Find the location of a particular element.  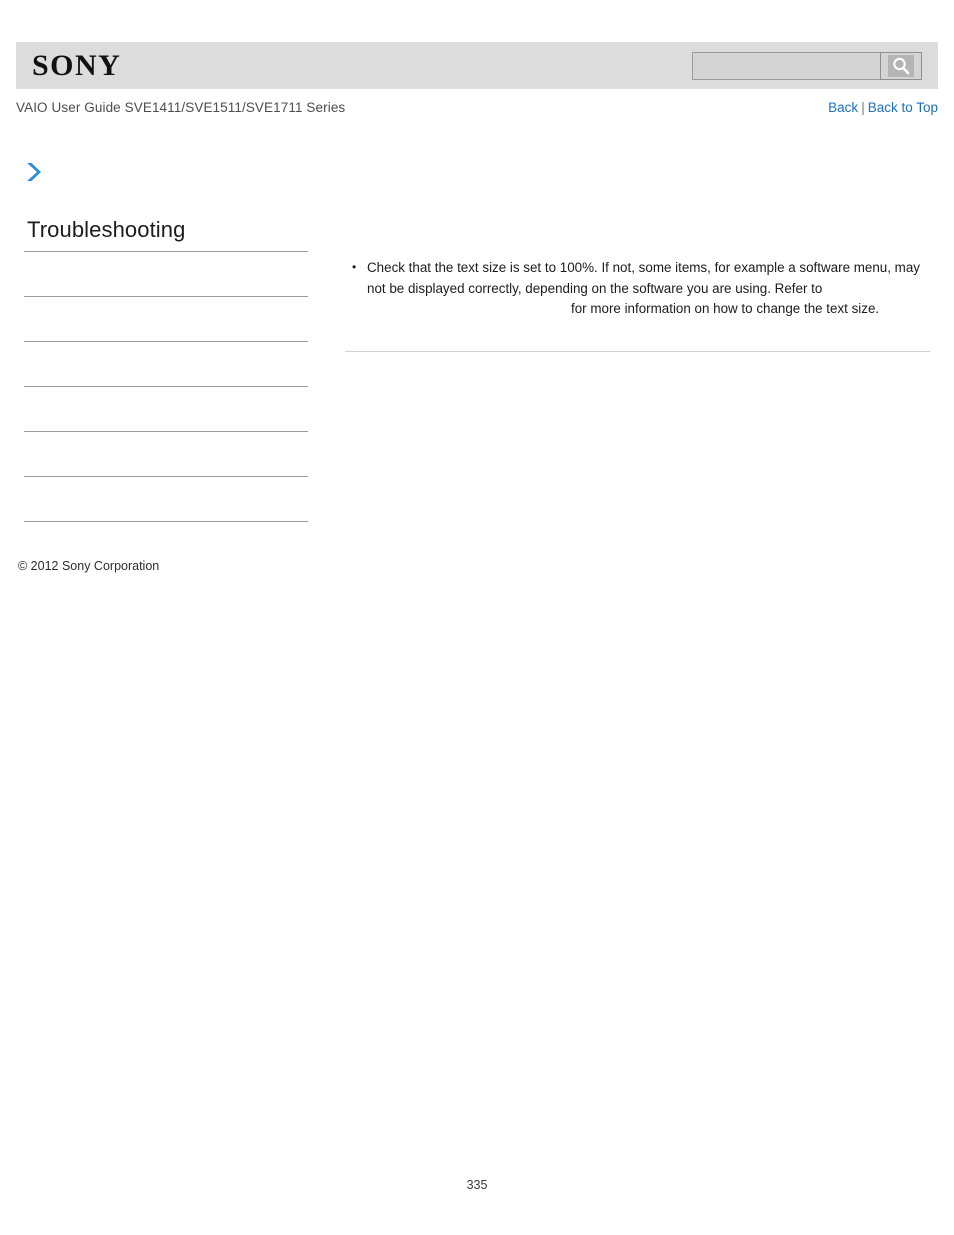

search-icon is located at coordinates (901, 65).